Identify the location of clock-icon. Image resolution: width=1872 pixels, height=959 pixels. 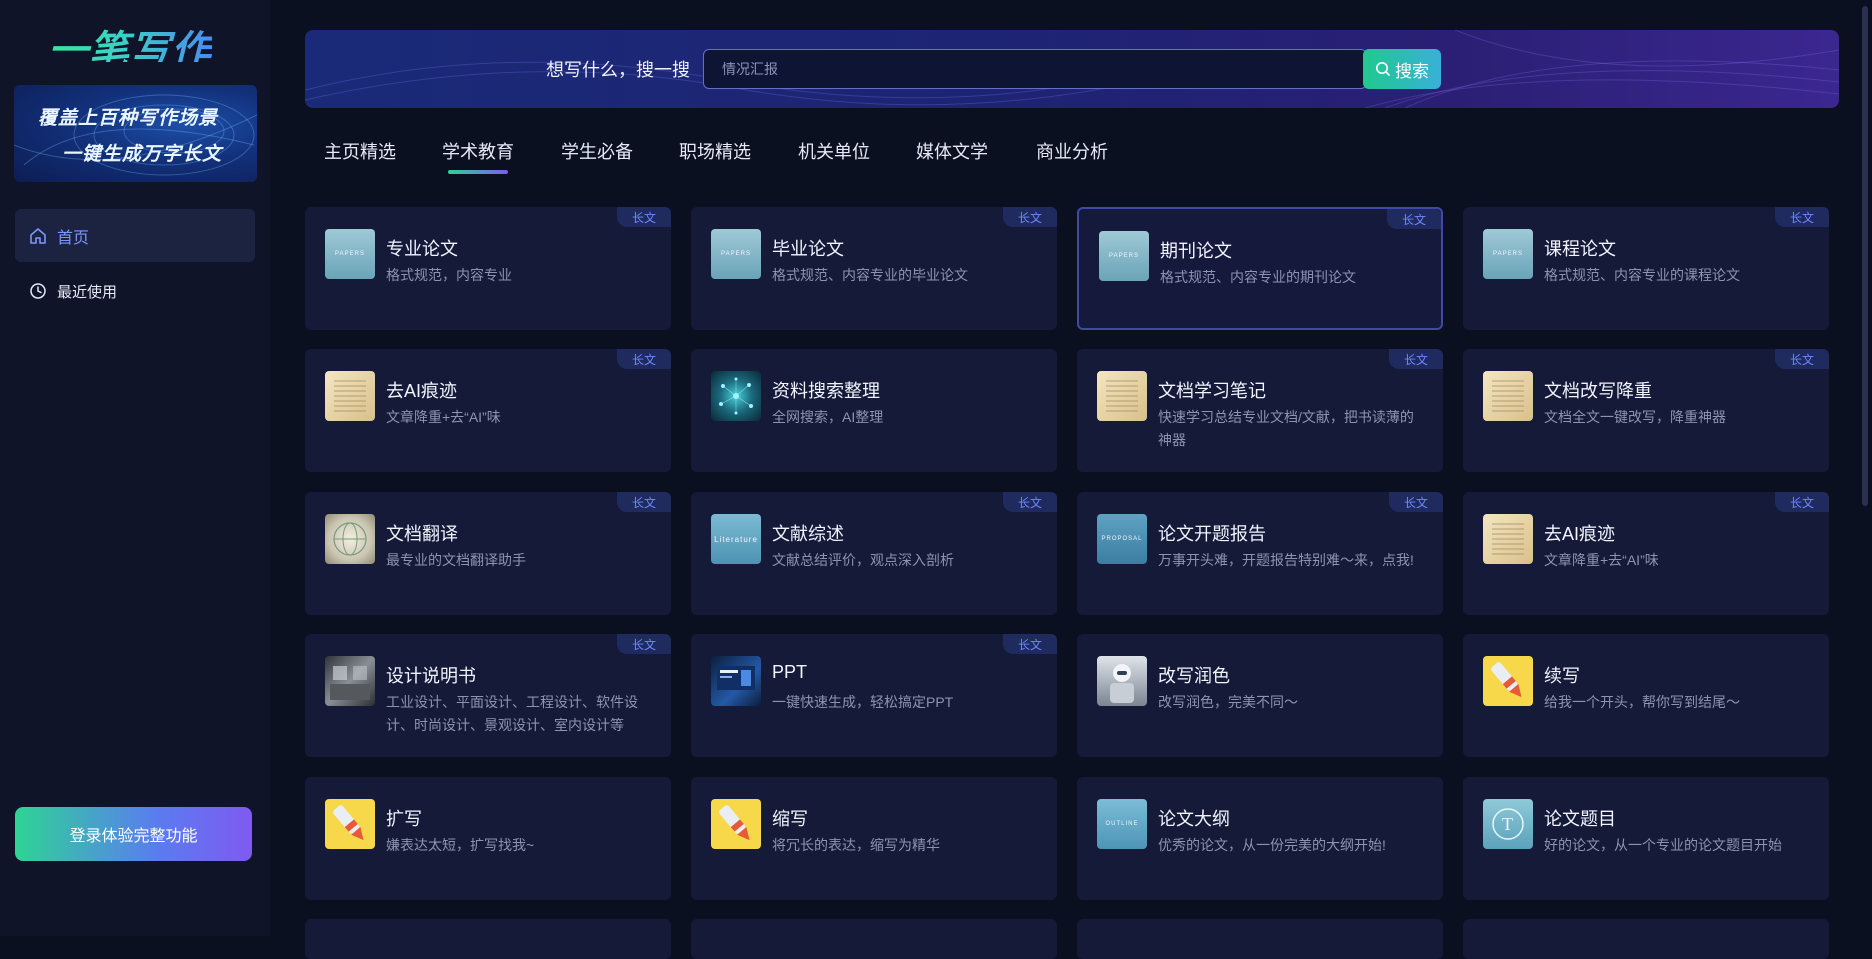
(38, 291).